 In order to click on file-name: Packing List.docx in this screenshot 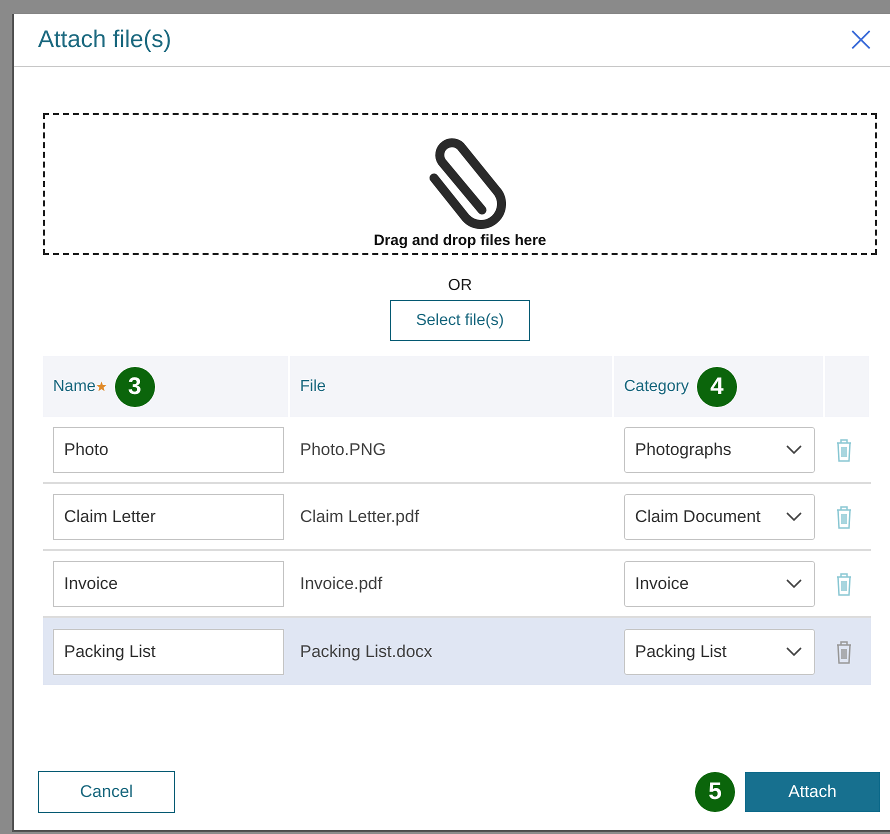, I will do `click(366, 652)`.